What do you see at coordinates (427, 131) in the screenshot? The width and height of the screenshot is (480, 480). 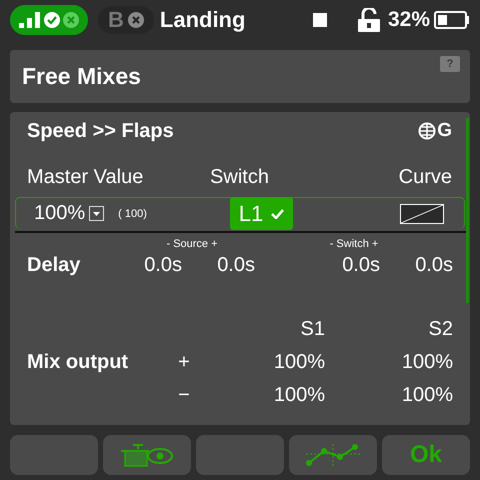 I see `globe-icon` at bounding box center [427, 131].